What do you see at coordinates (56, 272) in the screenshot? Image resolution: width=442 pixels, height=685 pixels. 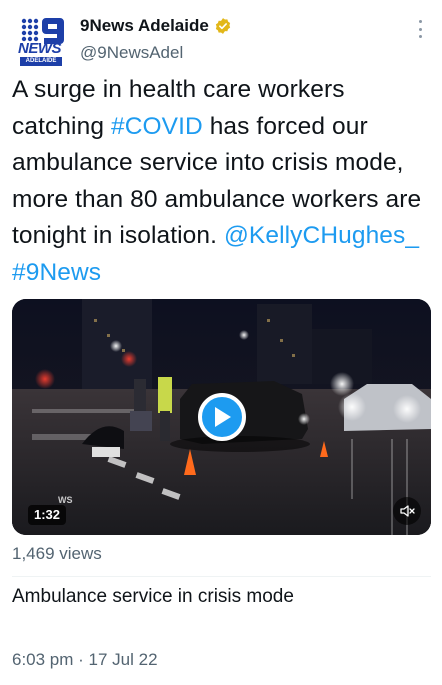 I see `hashtag-9news-link: #9News` at bounding box center [56, 272].